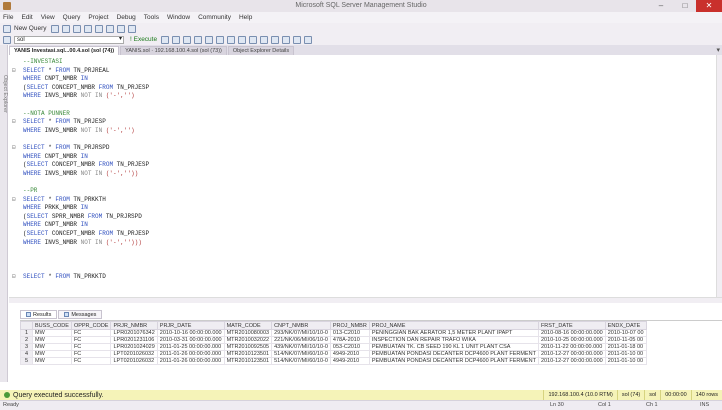 This screenshot has height=410, width=722. Describe the element at coordinates (190, 333) in the screenshot. I see `table-cell: 2010-10-16 00:00:00.000` at that location.